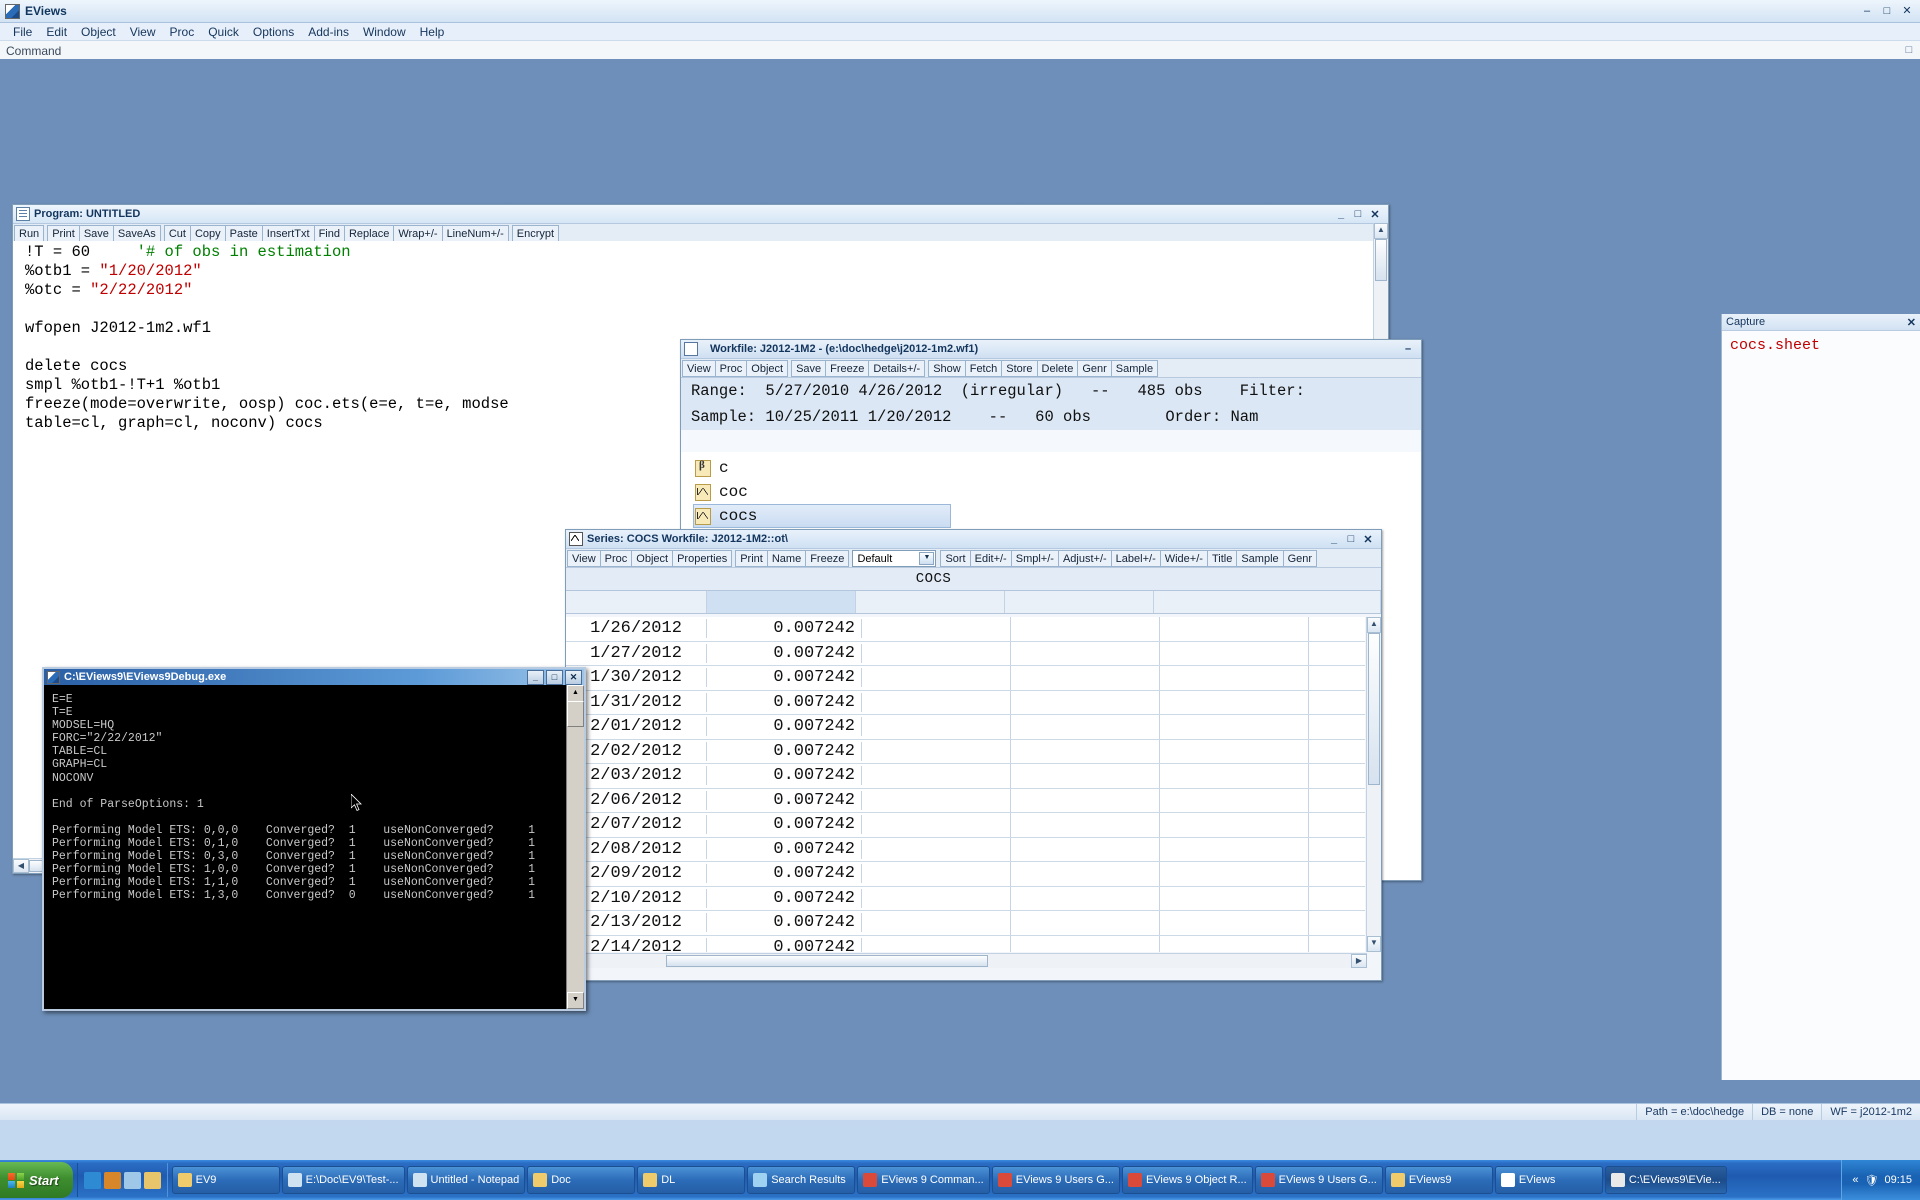  Describe the element at coordinates (273, 32) in the screenshot. I see `menu-options: Options` at that location.